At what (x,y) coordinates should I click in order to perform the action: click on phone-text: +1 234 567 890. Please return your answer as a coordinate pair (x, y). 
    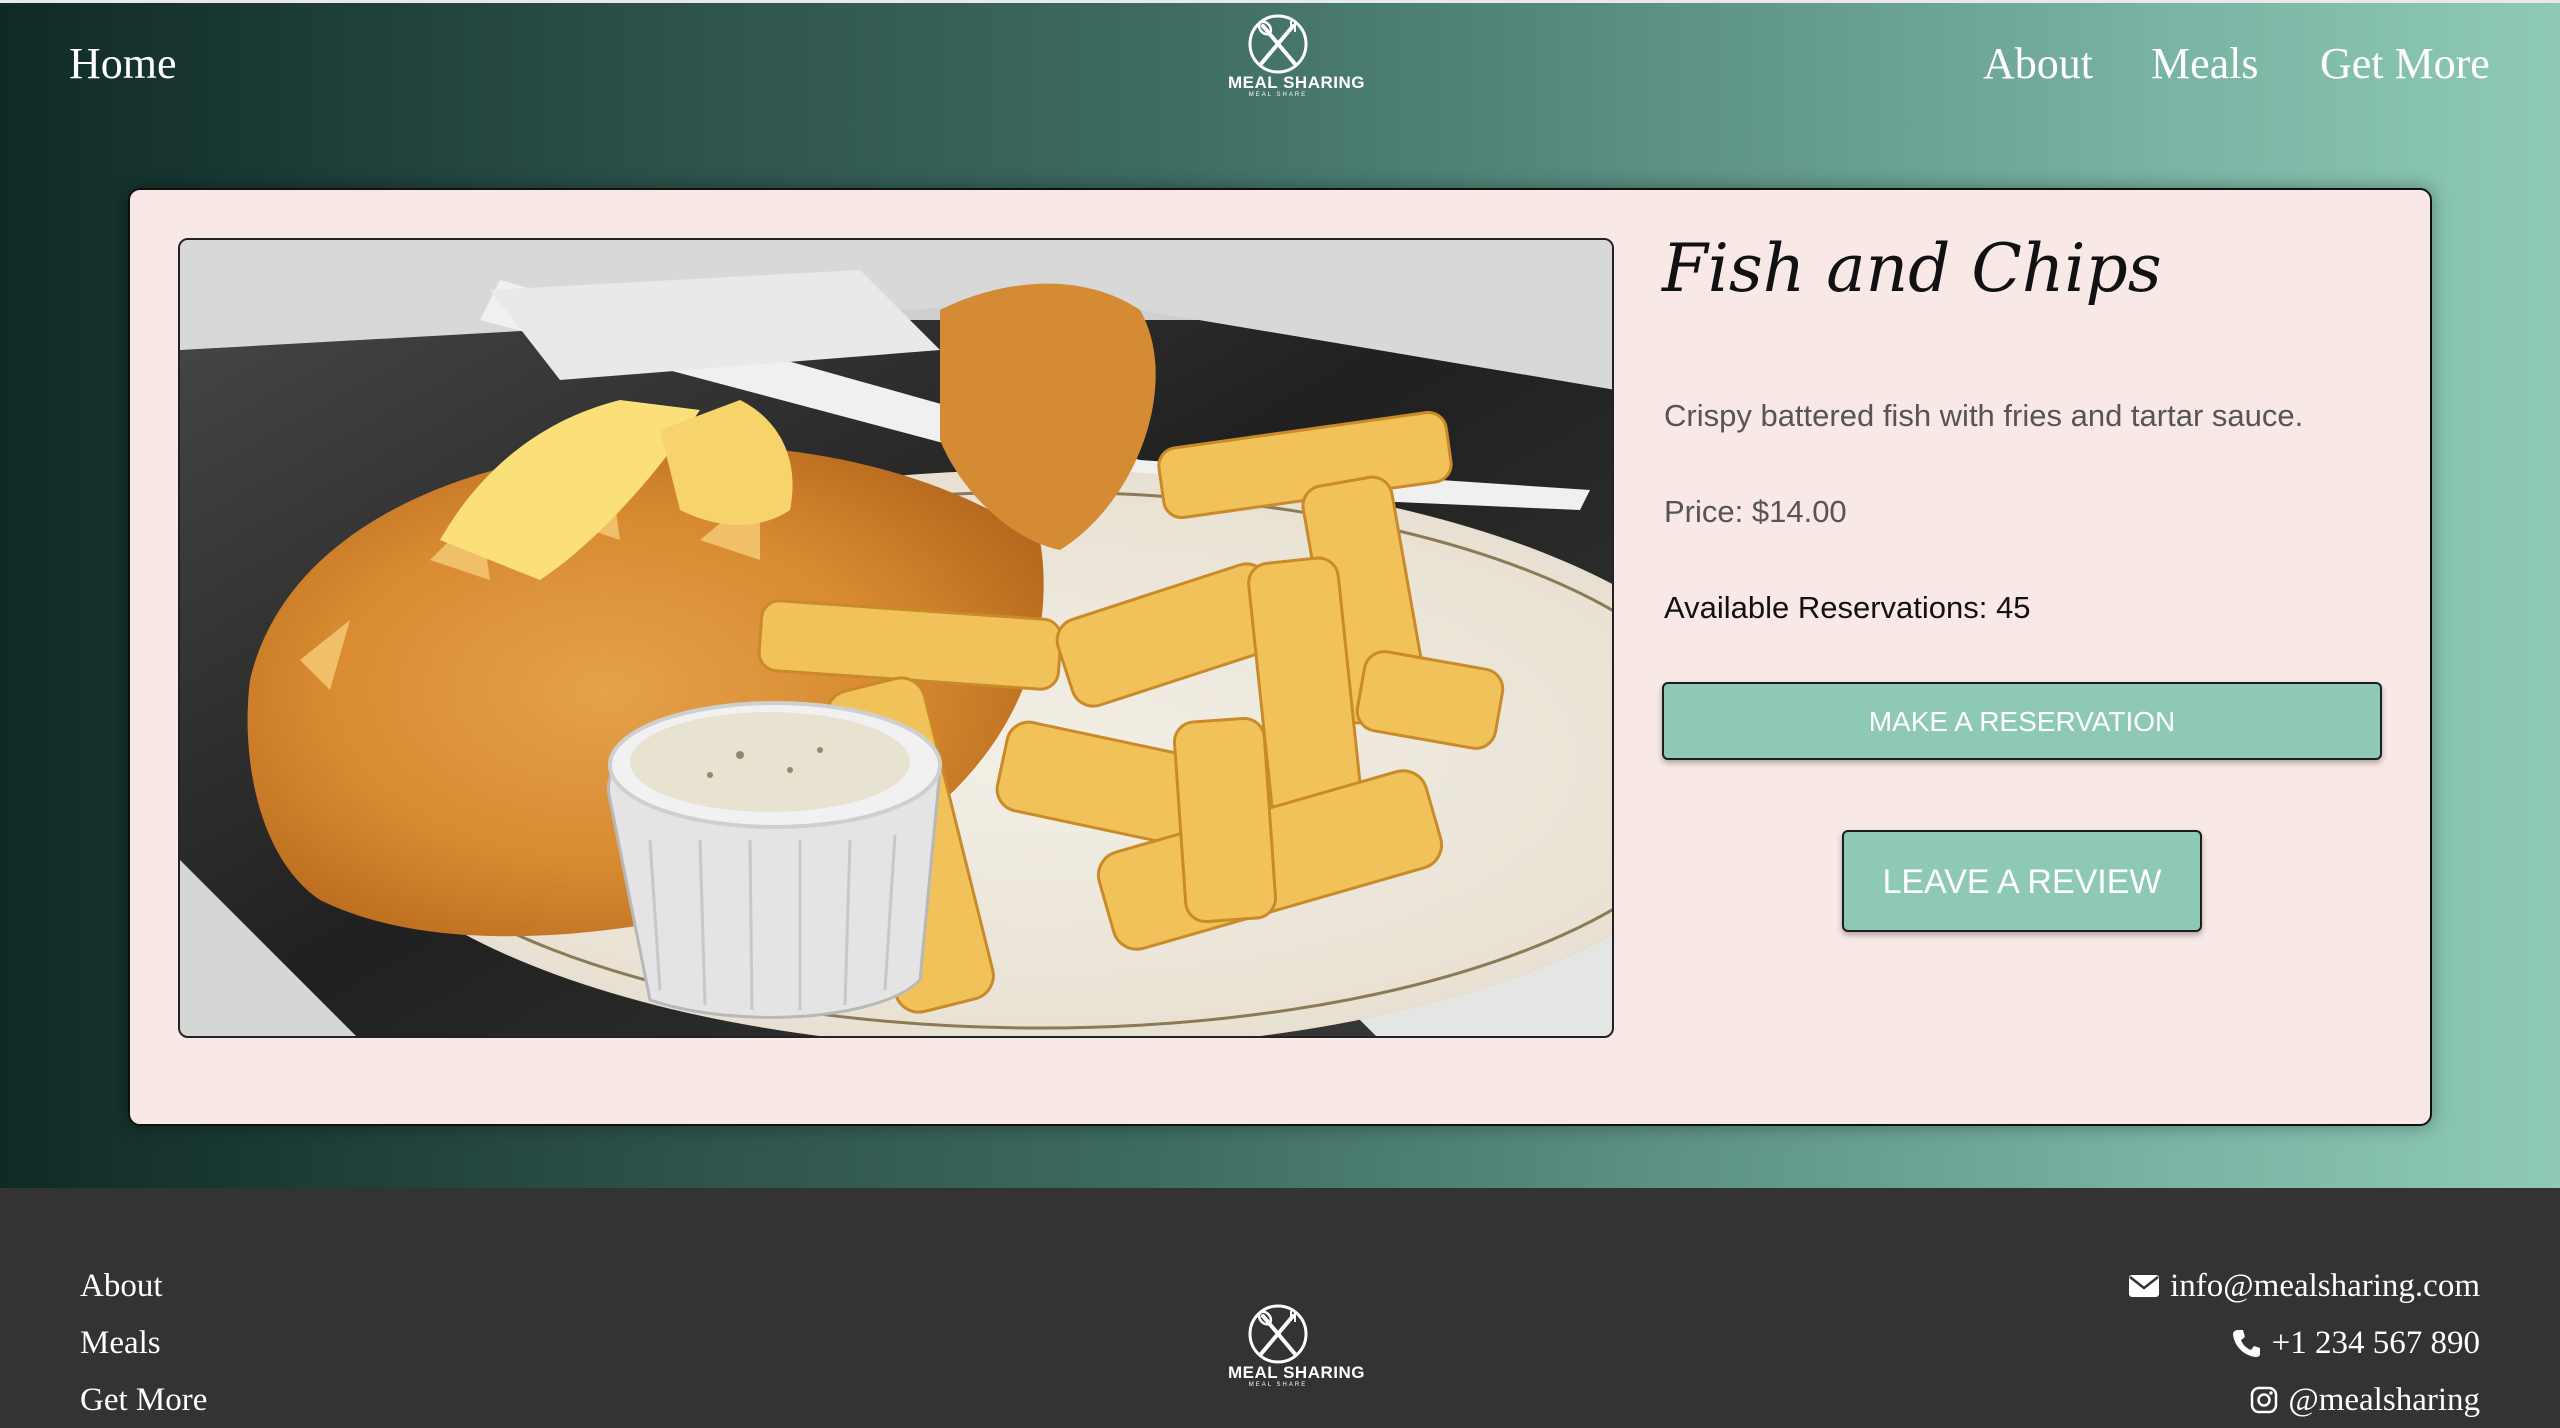
    Looking at the image, I should click on (2375, 1343).